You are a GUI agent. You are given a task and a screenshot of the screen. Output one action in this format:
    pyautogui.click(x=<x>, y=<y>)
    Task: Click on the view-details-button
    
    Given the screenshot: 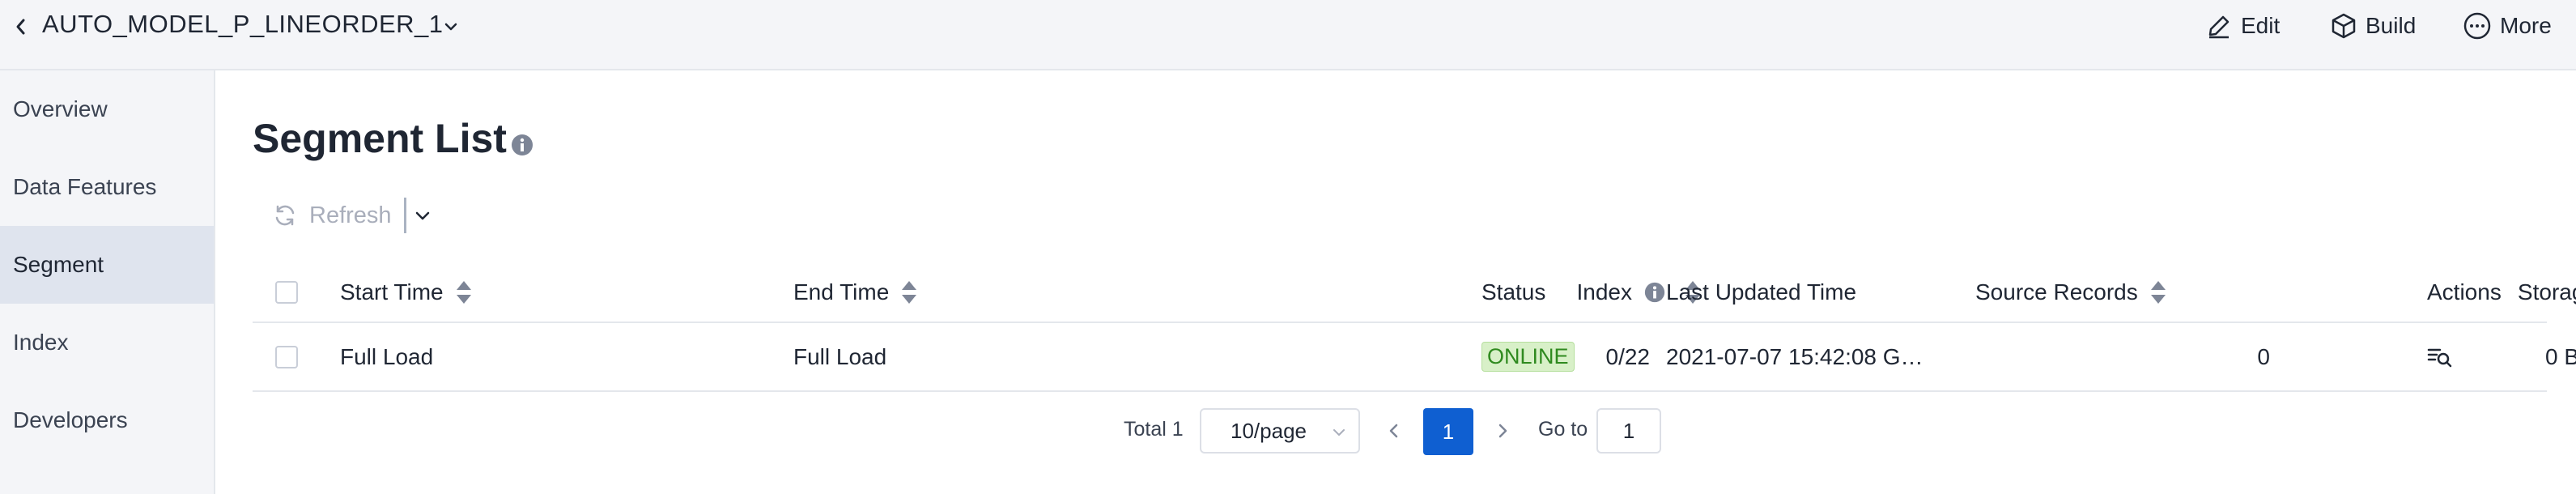 What is the action you would take?
    pyautogui.click(x=2440, y=356)
    